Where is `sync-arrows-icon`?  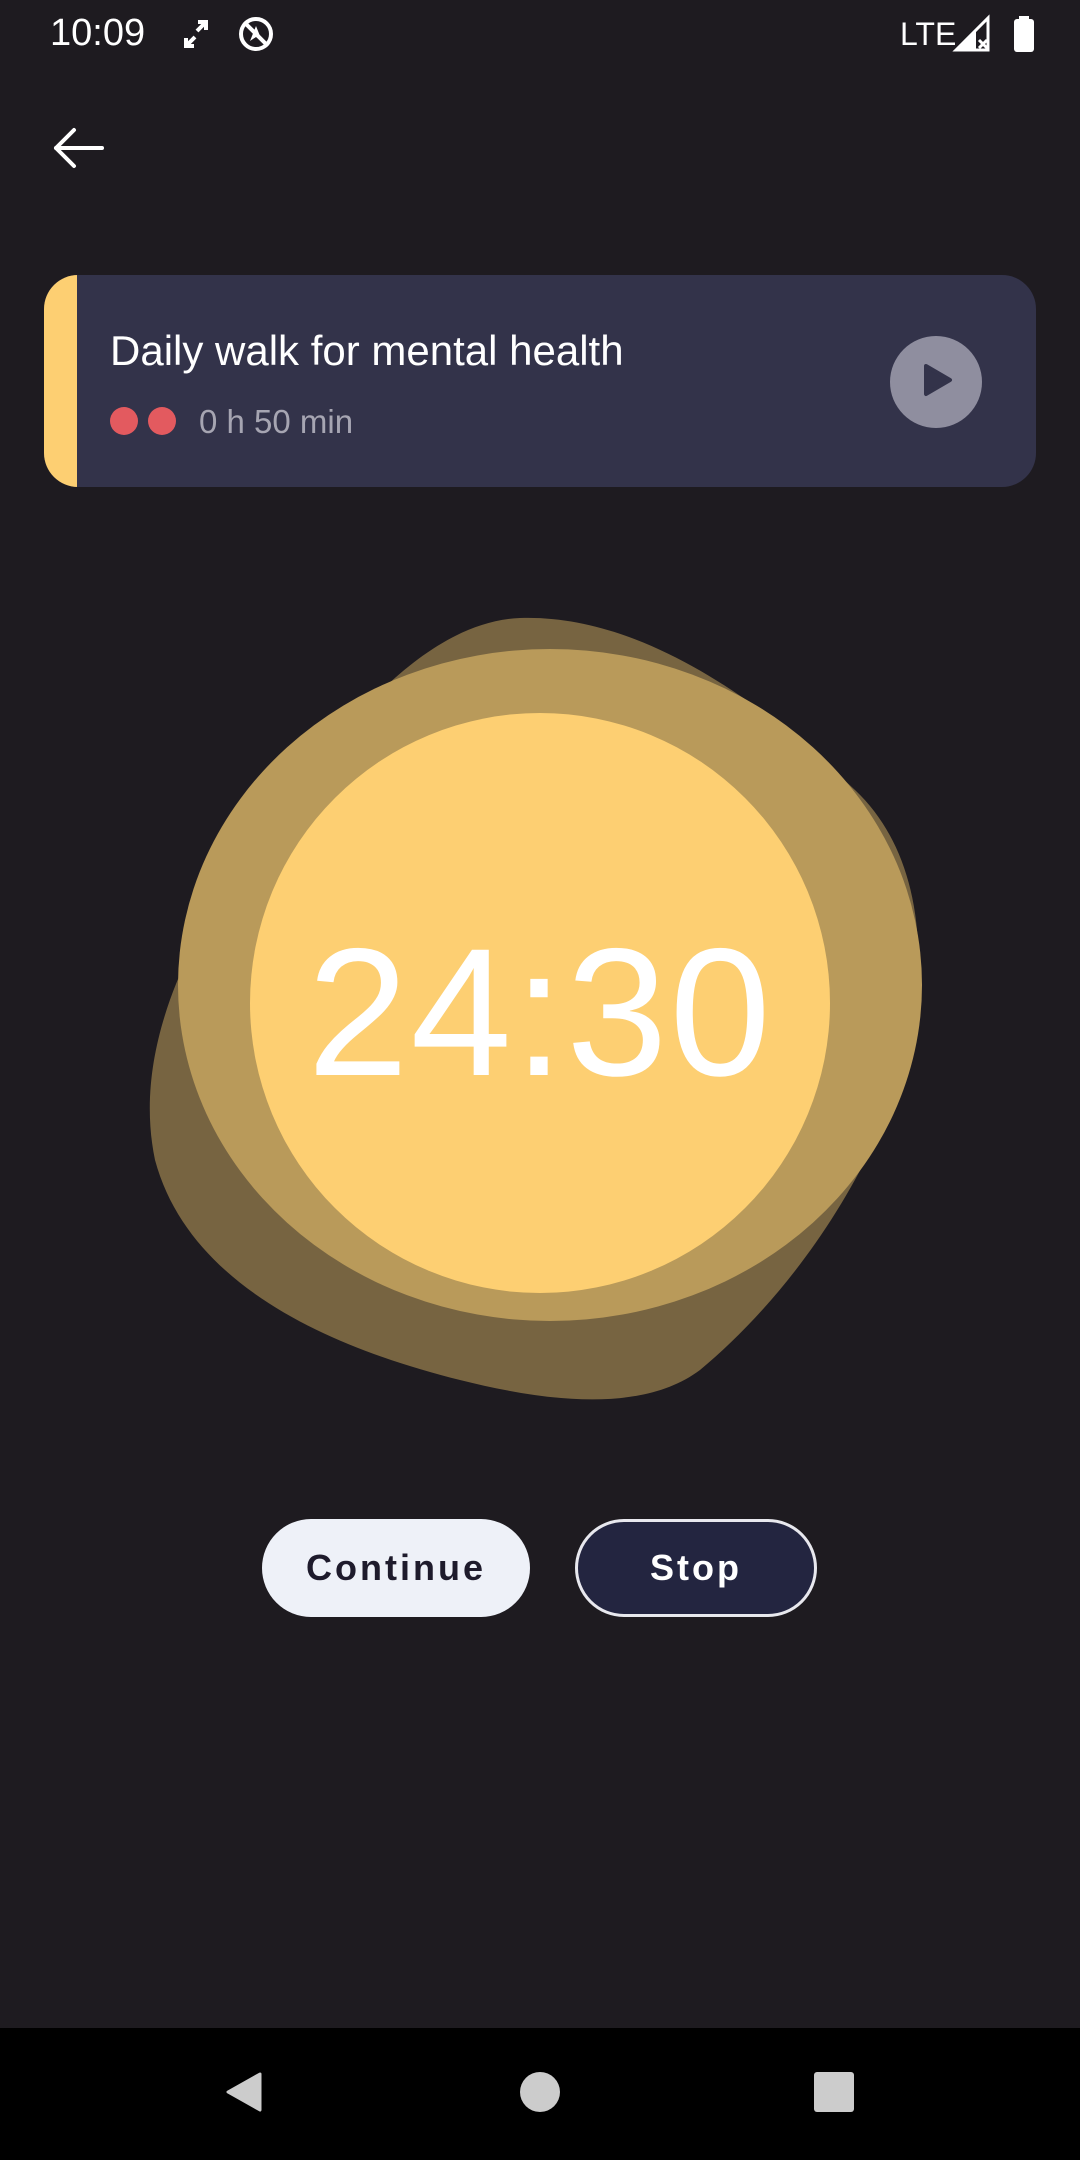 sync-arrows-icon is located at coordinates (196, 34).